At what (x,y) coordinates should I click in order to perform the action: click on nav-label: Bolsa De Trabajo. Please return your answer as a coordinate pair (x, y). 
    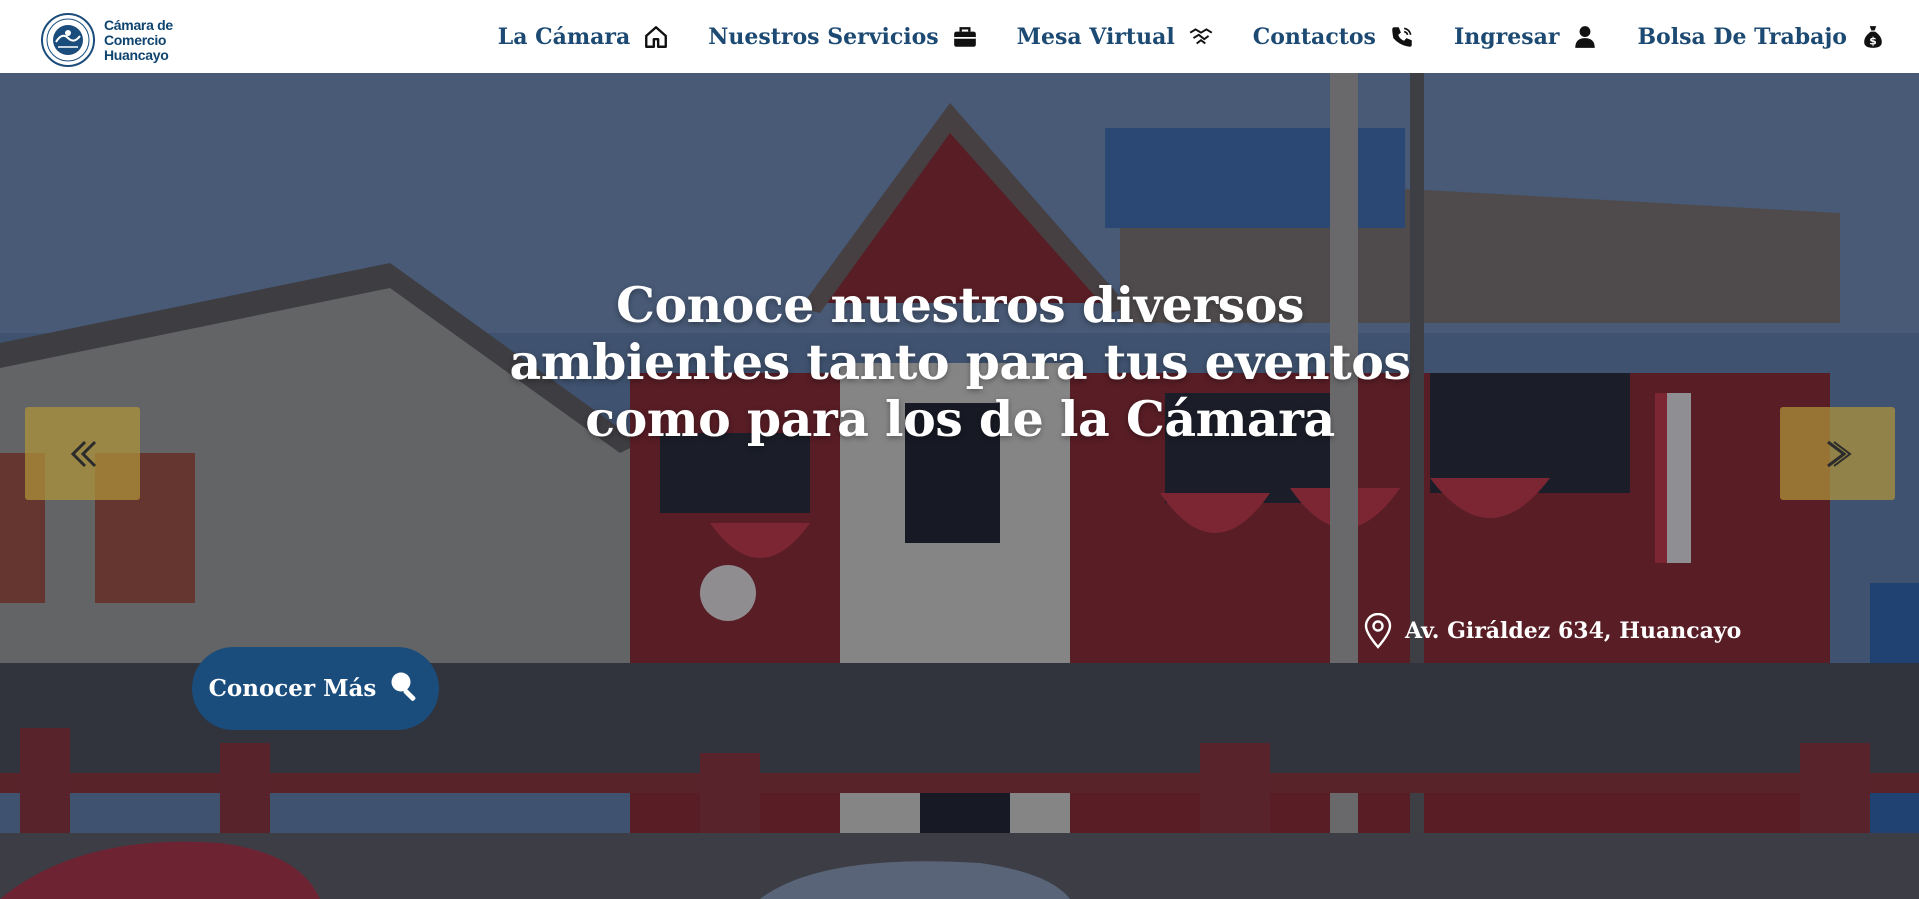
    Looking at the image, I should click on (1742, 36).